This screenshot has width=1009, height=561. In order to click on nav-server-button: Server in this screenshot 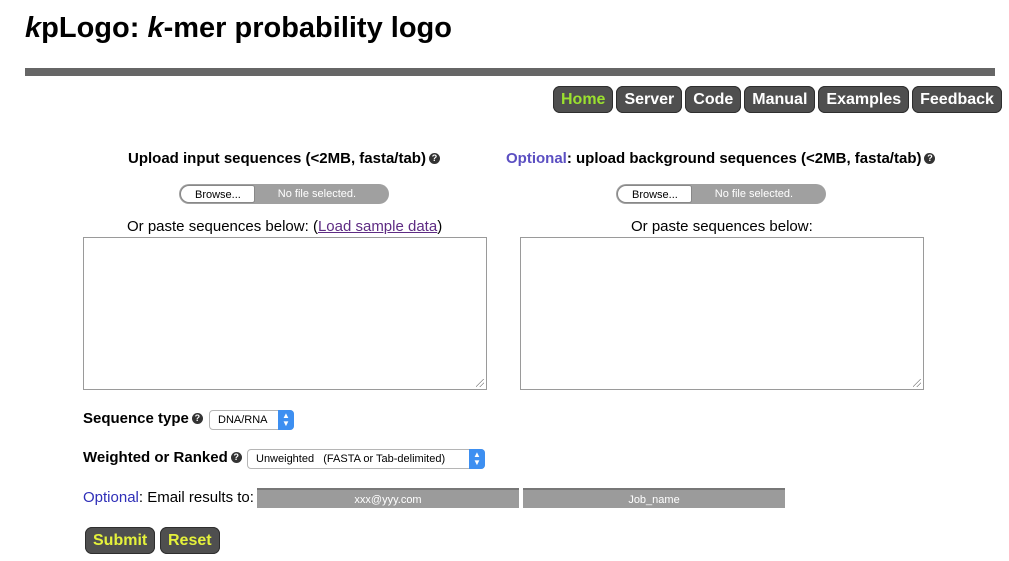, I will do `click(649, 99)`.